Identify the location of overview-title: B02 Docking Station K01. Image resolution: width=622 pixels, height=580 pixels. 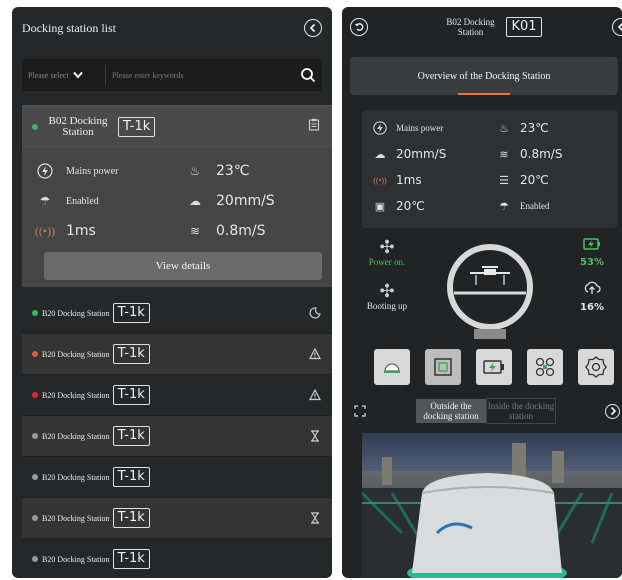
(490, 27).